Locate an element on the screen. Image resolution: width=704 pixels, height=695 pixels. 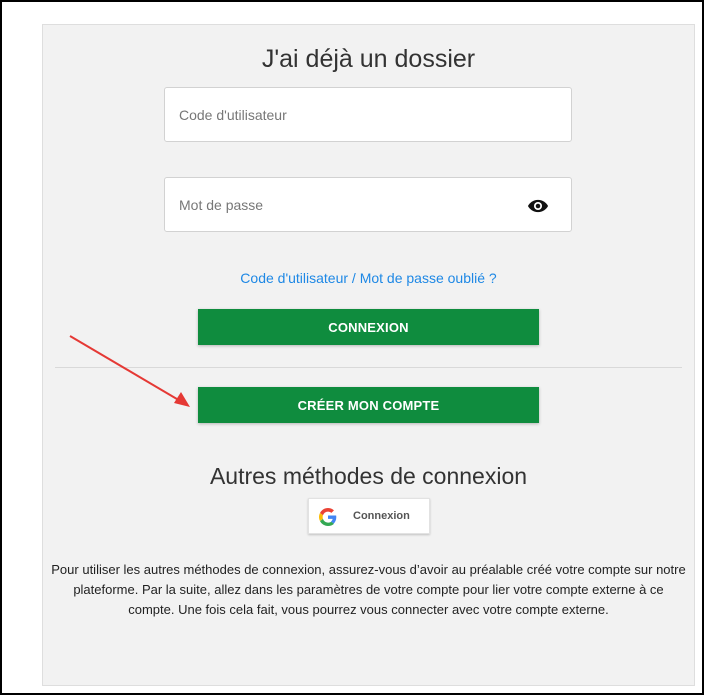
username-input is located at coordinates (368, 114).